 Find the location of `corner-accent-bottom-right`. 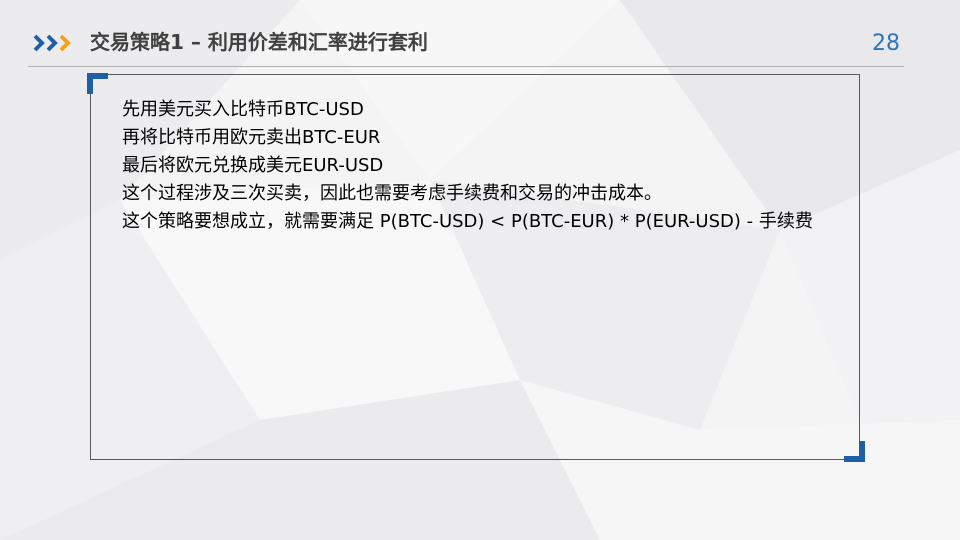

corner-accent-bottom-right is located at coordinates (854, 451).